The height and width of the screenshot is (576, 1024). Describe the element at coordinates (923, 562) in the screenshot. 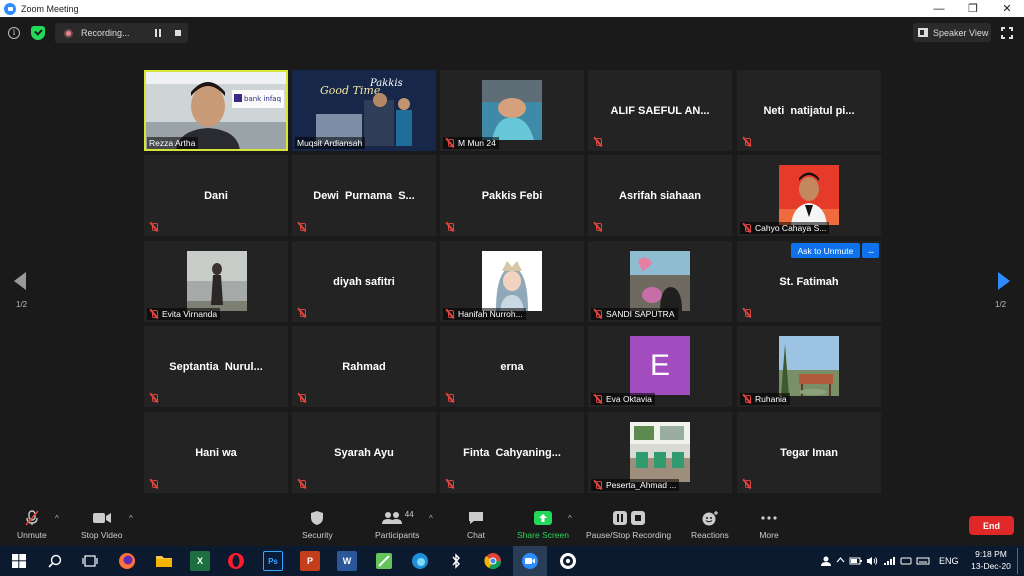

I see `tray-keyboard-icon` at that location.